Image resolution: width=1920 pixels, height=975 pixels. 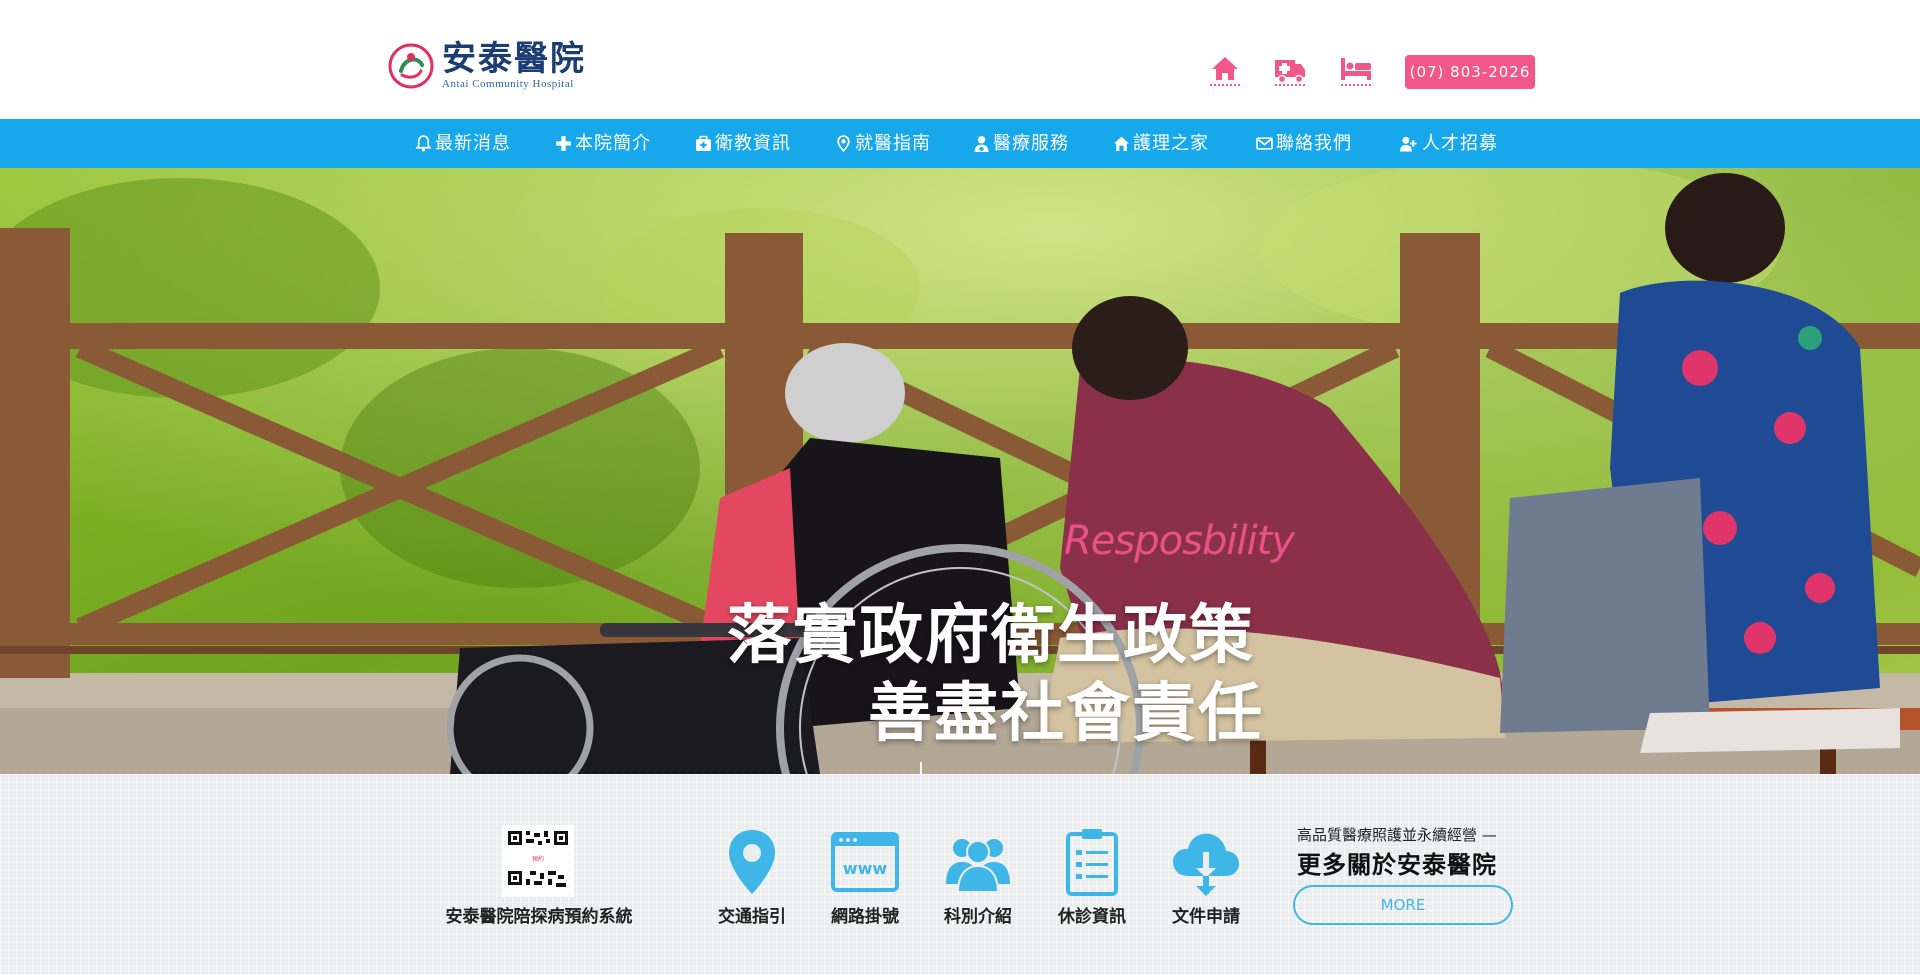 What do you see at coordinates (423, 143) in the screenshot?
I see `bell-icon` at bounding box center [423, 143].